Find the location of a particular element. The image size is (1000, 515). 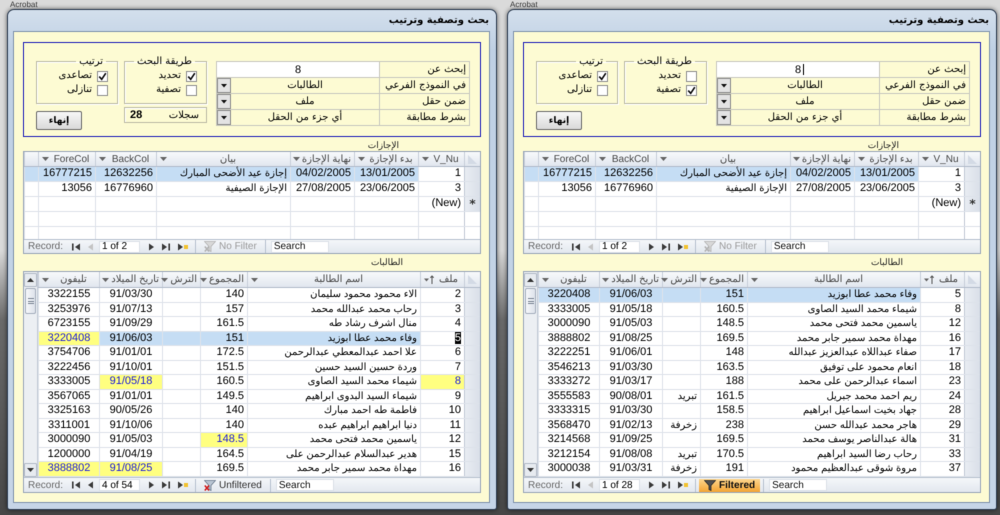

filter-button: Unfiltered is located at coordinates (233, 485).